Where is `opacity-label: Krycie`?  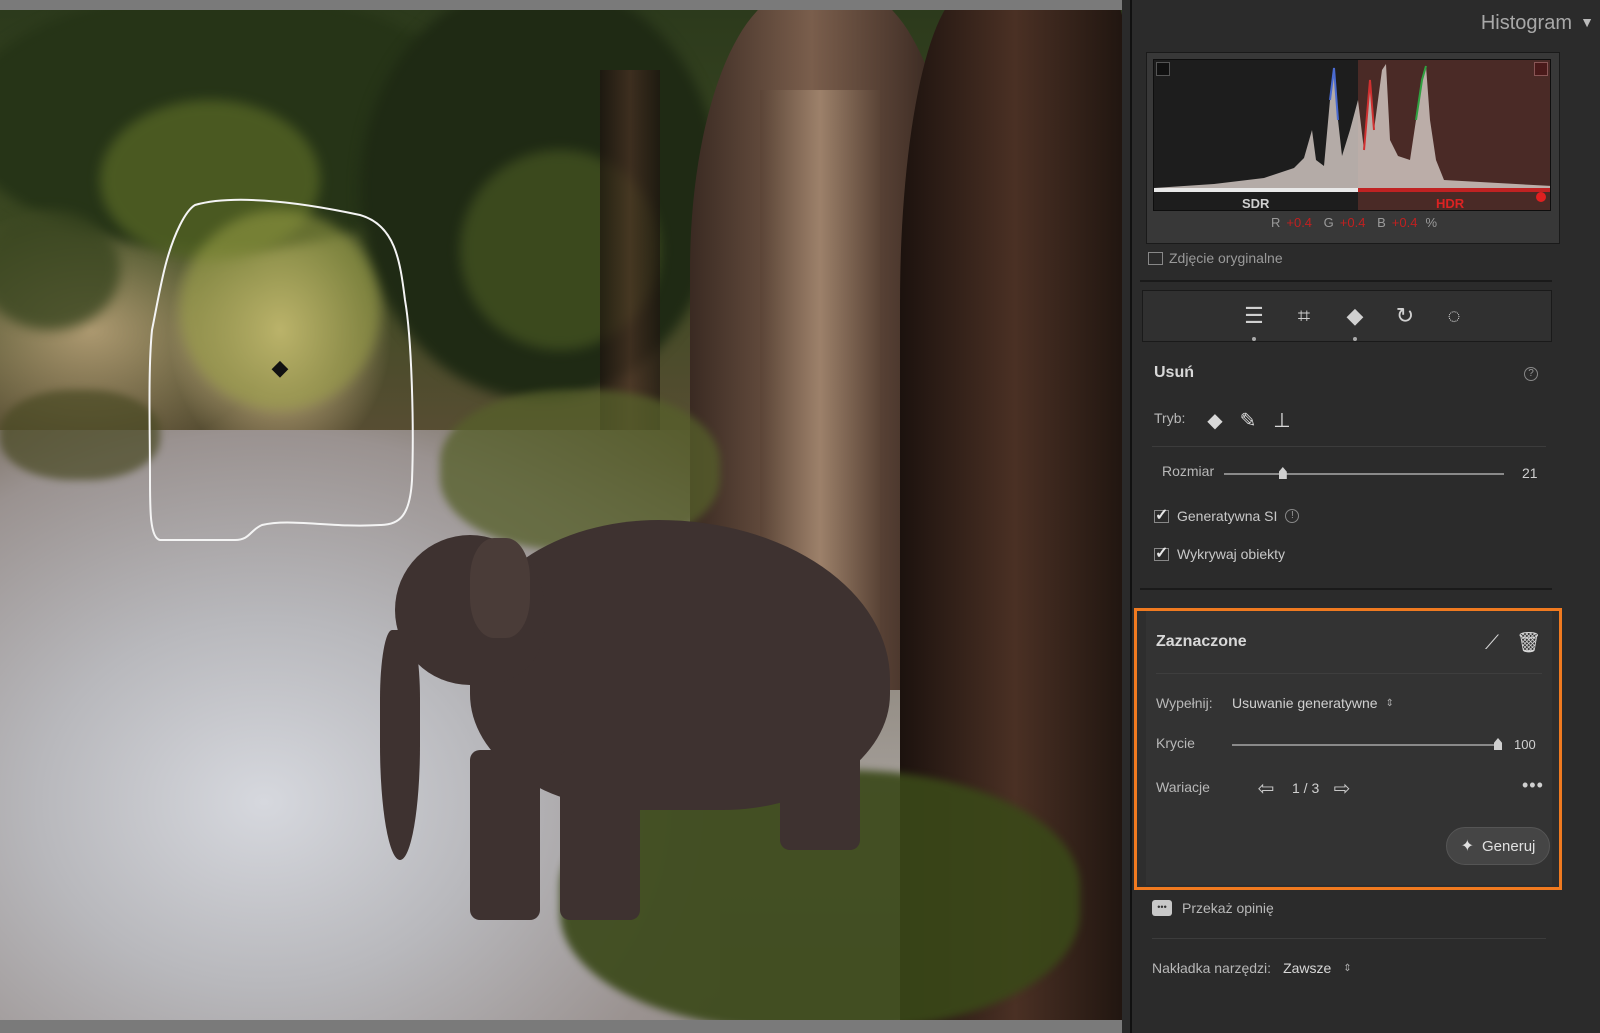
opacity-label: Krycie is located at coordinates (1175, 743).